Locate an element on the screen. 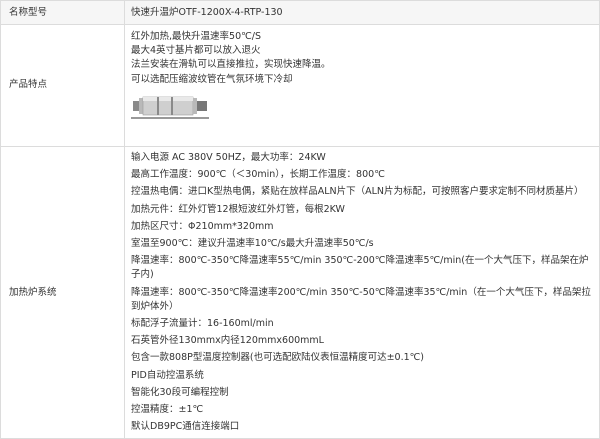  heating-line: 最高工作温度：900℃（＜30min），长期工作温度：800℃ is located at coordinates (258, 175).